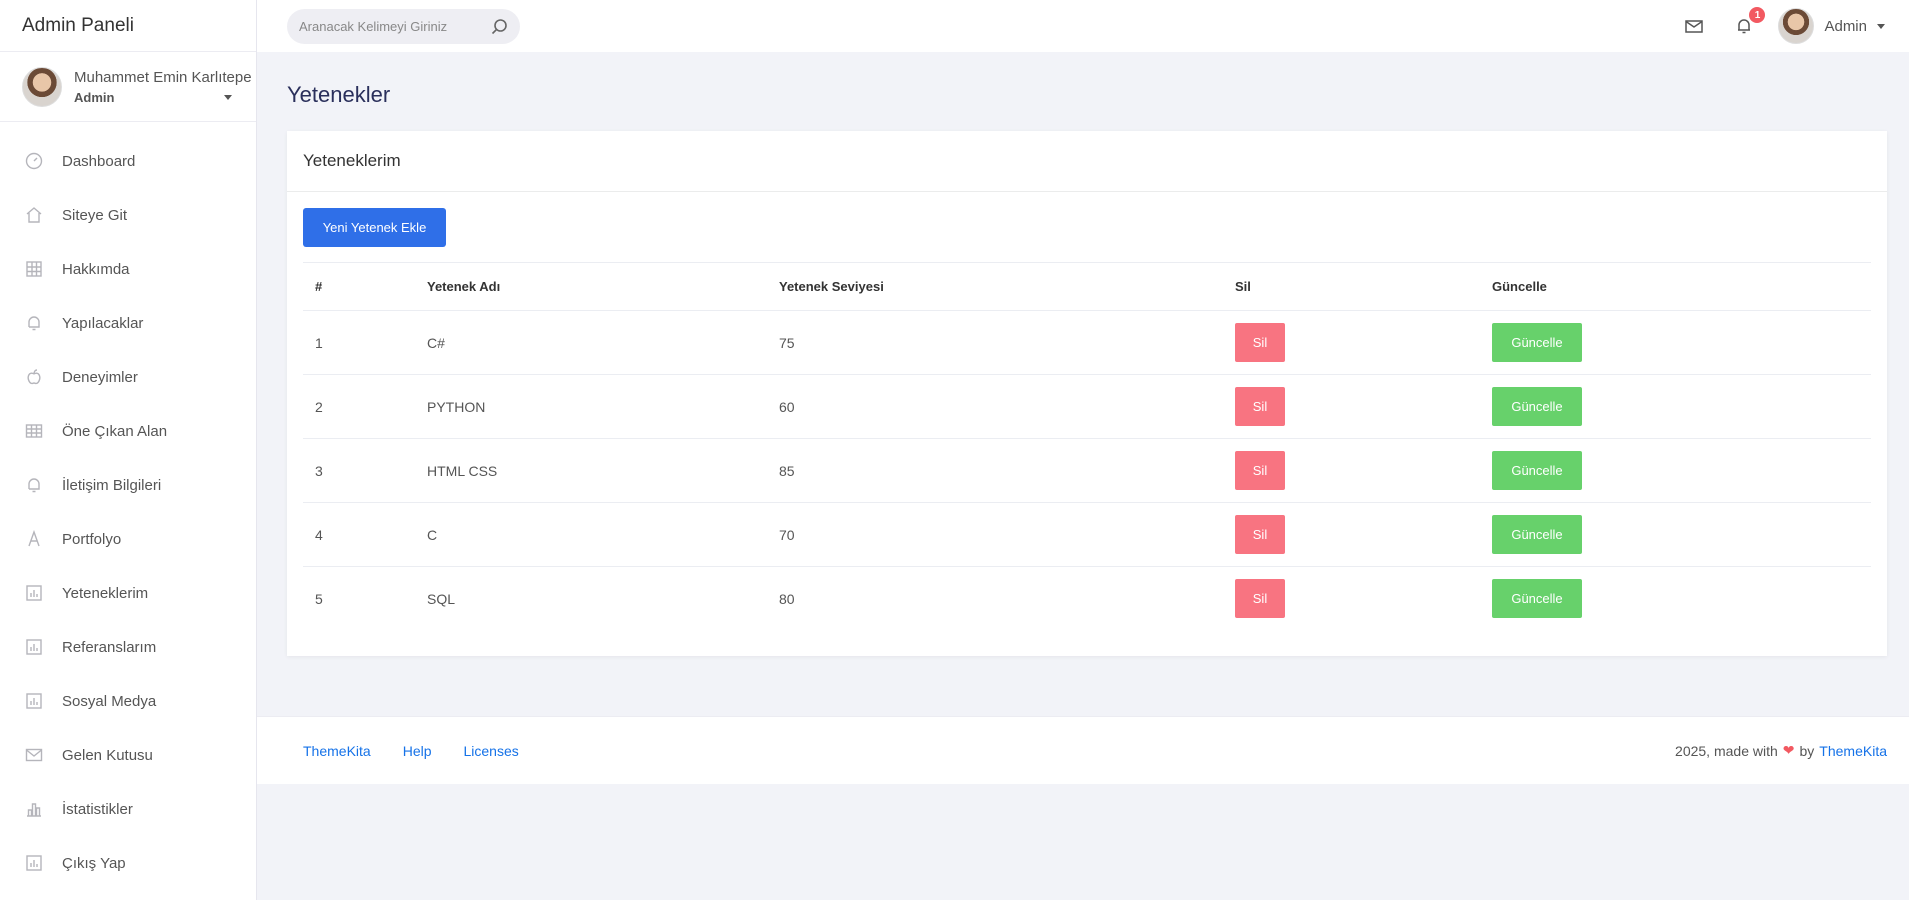 This screenshot has height=900, width=1909. What do you see at coordinates (1675, 286) in the screenshot?
I see `column-header-update: Güncelle` at bounding box center [1675, 286].